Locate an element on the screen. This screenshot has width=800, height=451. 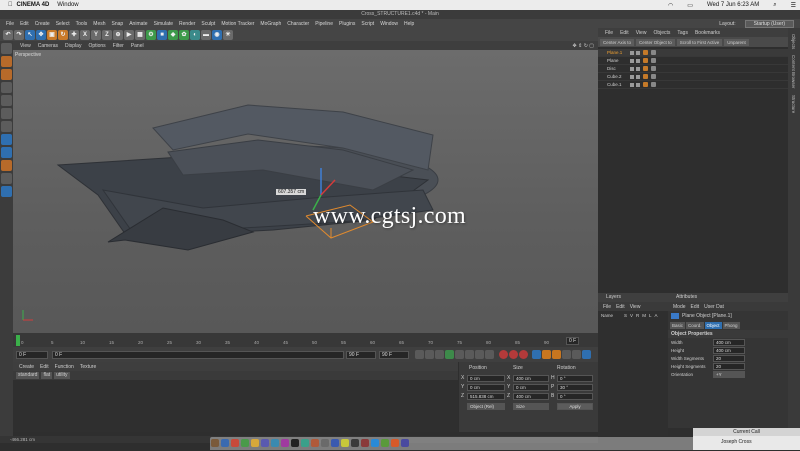
position-key-icon is located at coordinates (536, 354).